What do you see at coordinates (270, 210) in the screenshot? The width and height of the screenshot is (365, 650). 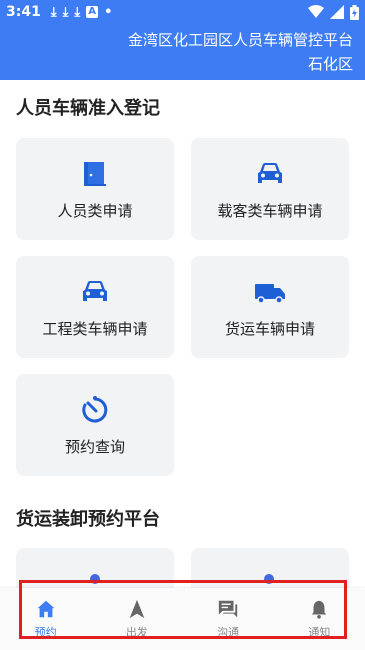 I see `card-label: 载客类车辆申请` at bounding box center [270, 210].